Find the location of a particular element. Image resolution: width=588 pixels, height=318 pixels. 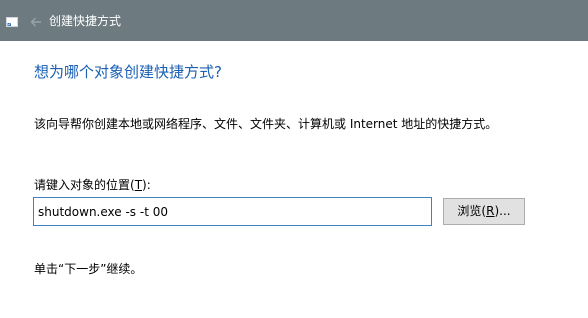

location-label: 请键入对象的位置(T): is located at coordinates (92, 185).